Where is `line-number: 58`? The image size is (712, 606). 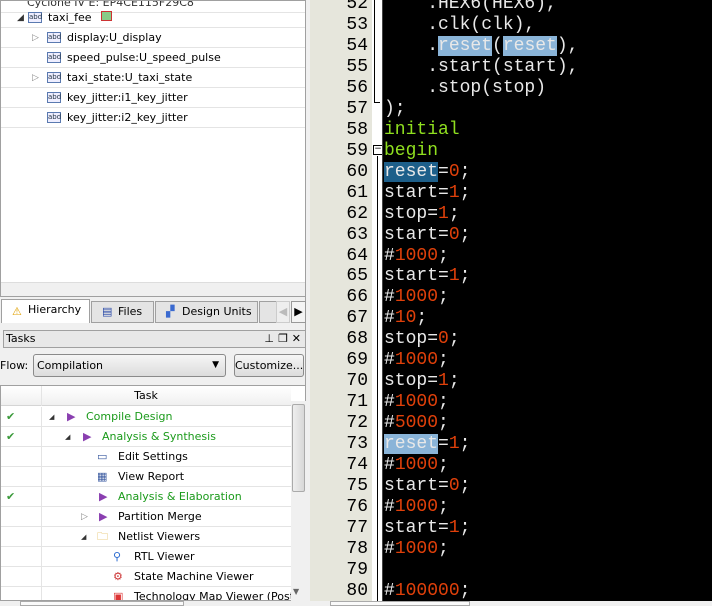
line-number: 58 is located at coordinates (357, 129).